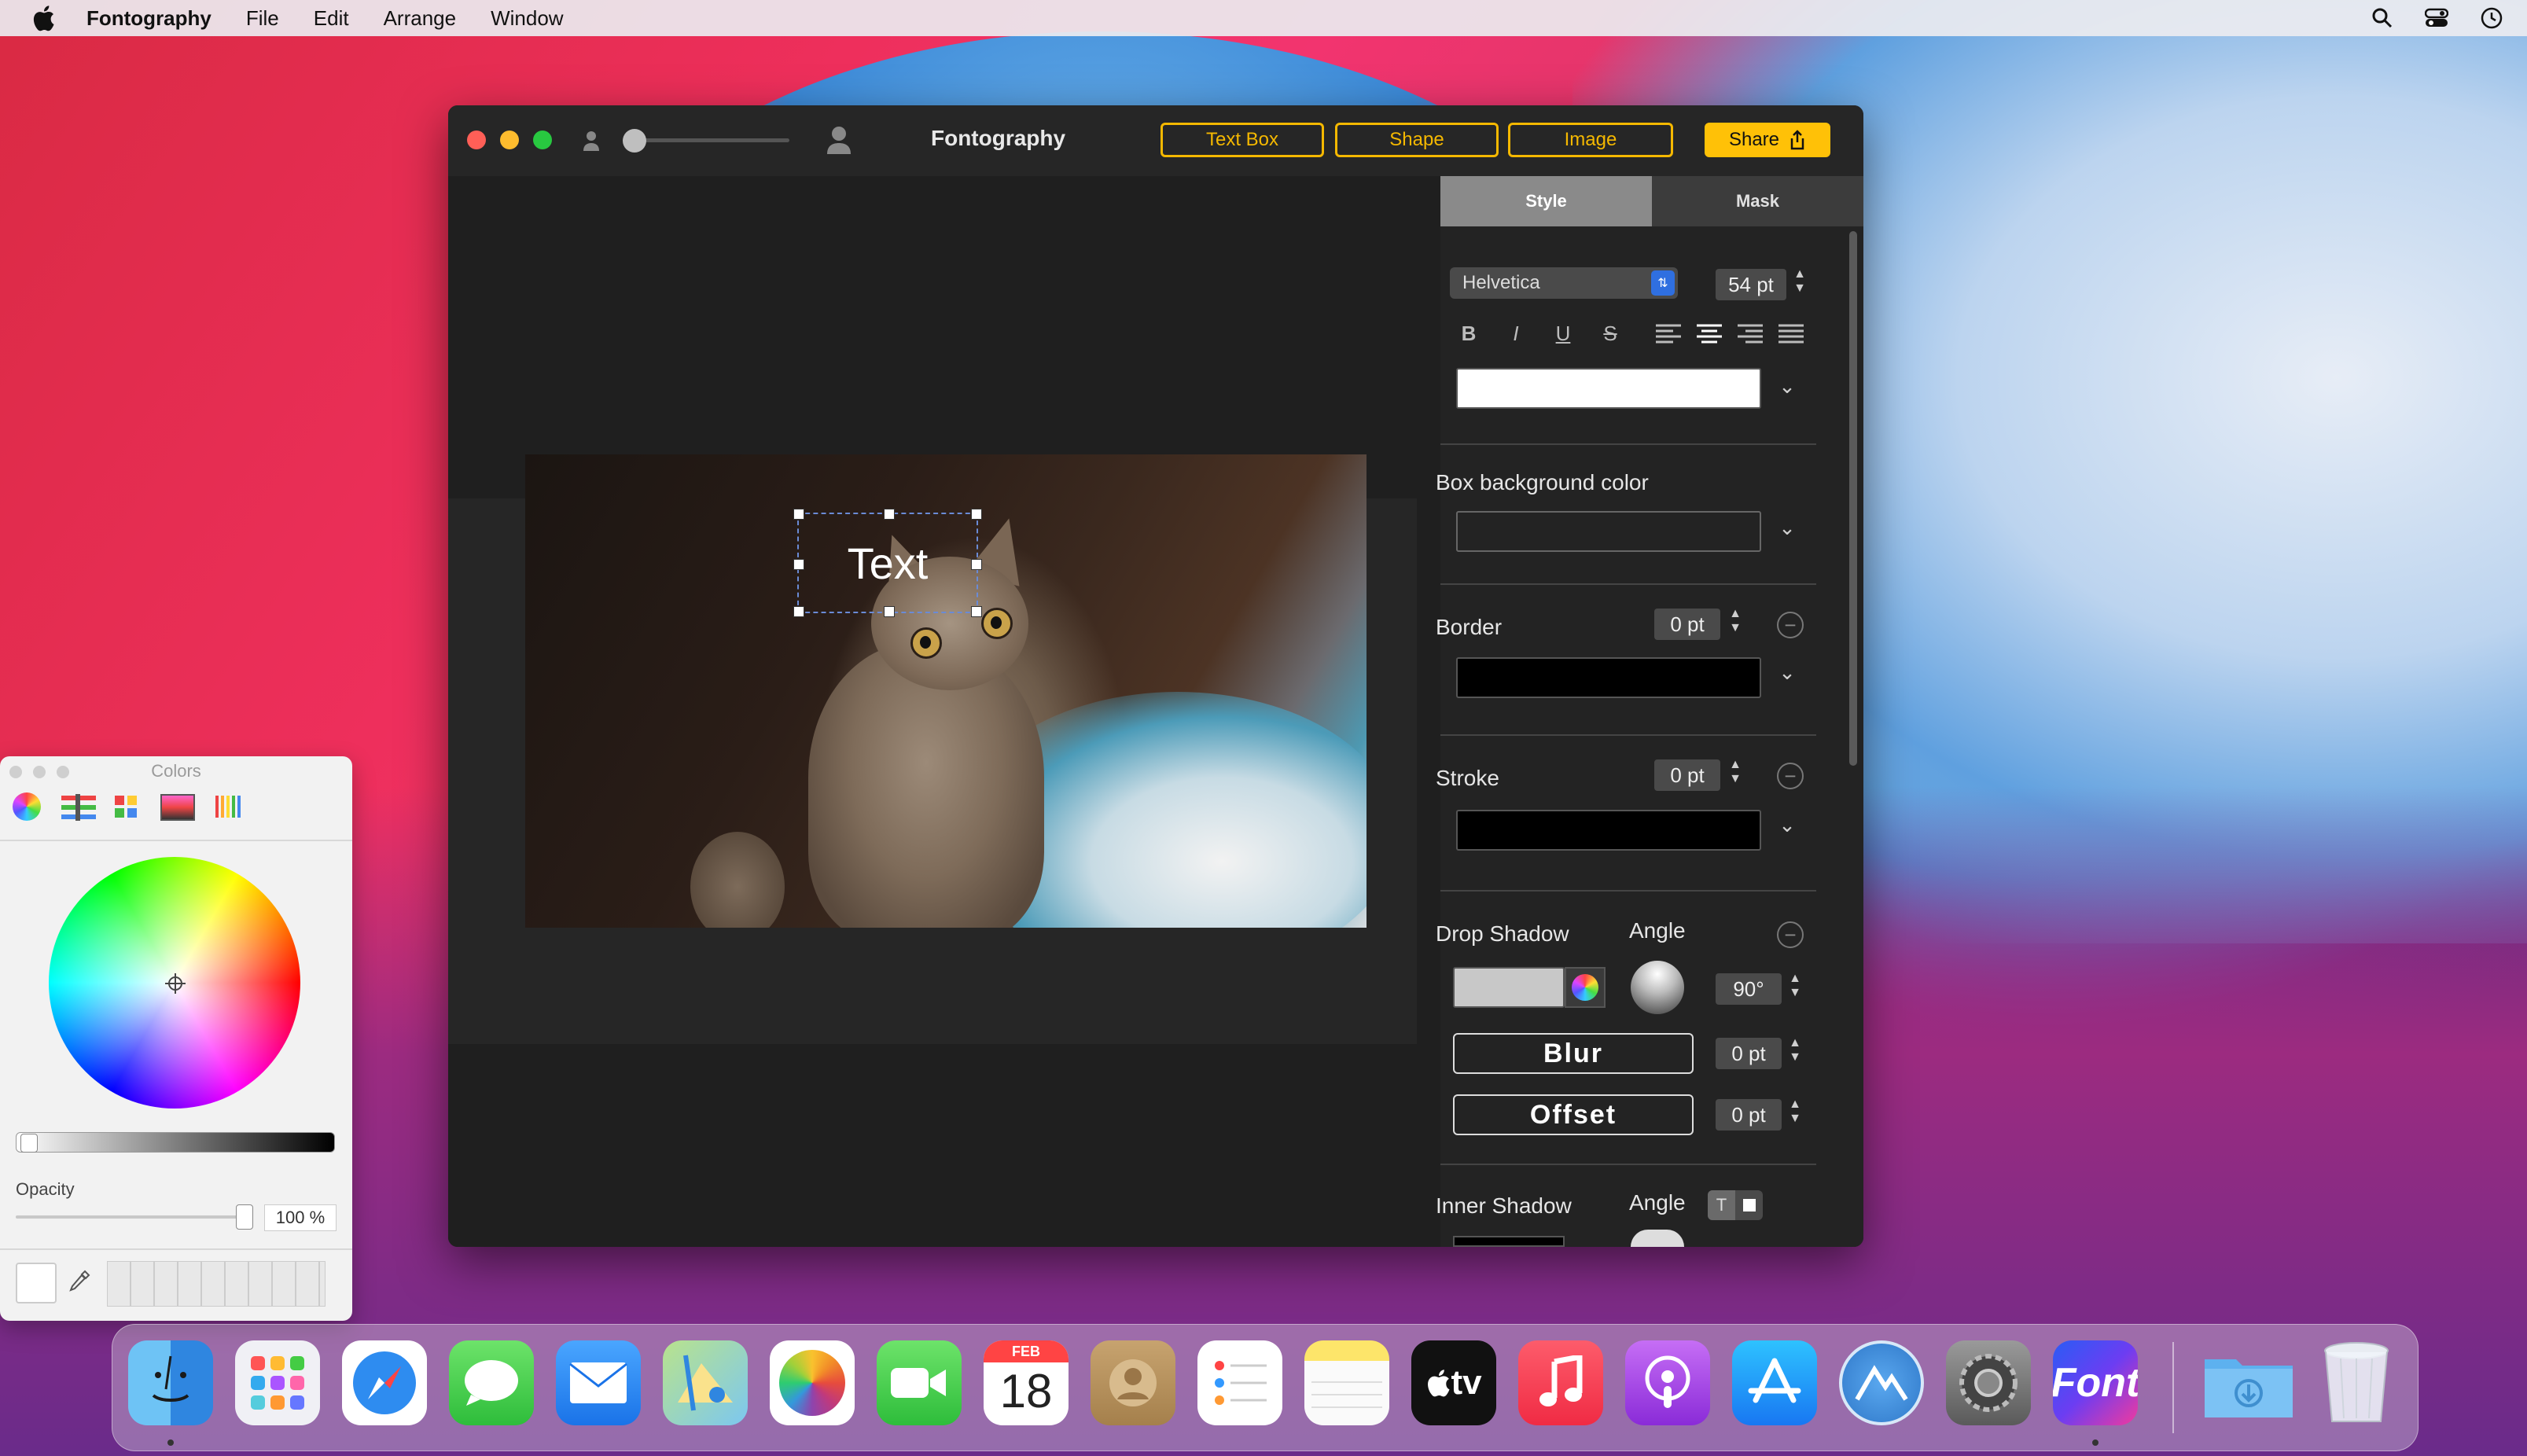  I want to click on dock-launchpad-icon, so click(277, 1382).